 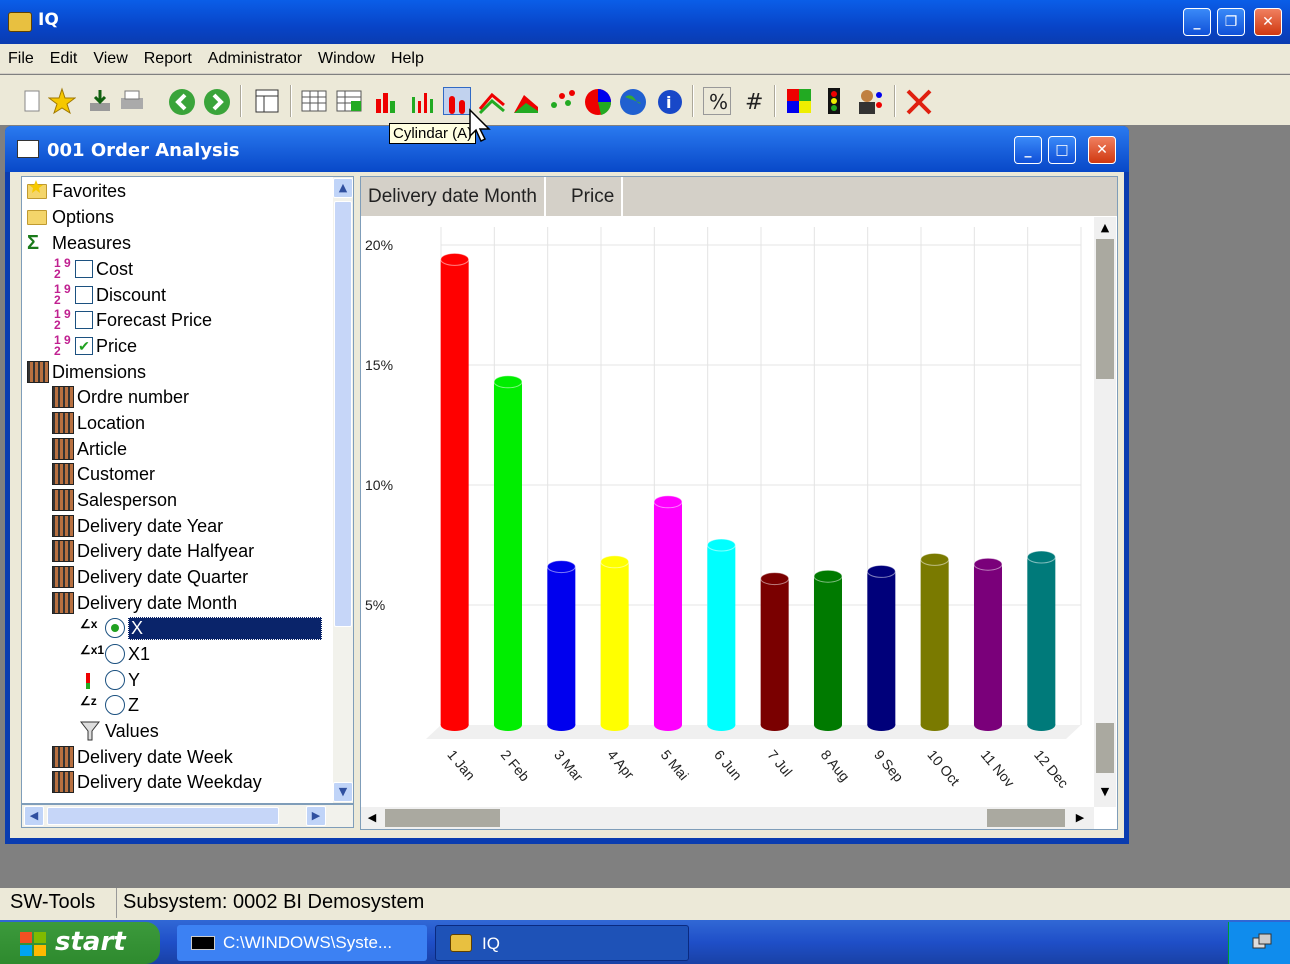 What do you see at coordinates (314, 101) in the screenshot?
I see `table-icon` at bounding box center [314, 101].